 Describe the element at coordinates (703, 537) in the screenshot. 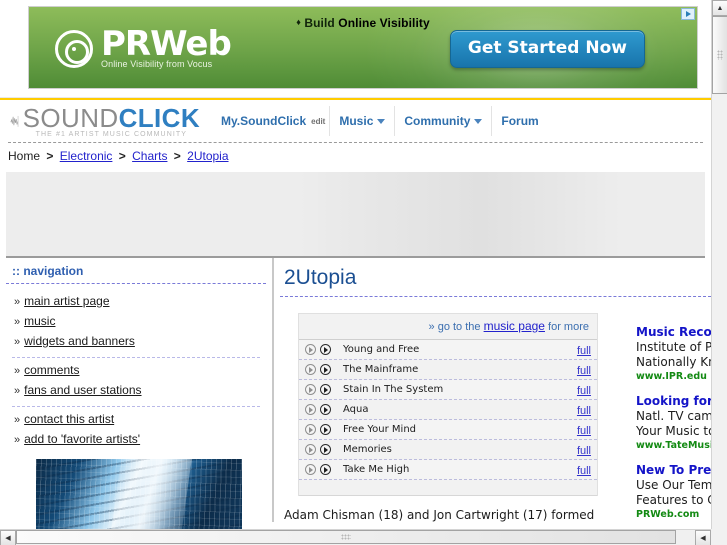

I see `scroll-left-arrow-secondary: ◀` at that location.